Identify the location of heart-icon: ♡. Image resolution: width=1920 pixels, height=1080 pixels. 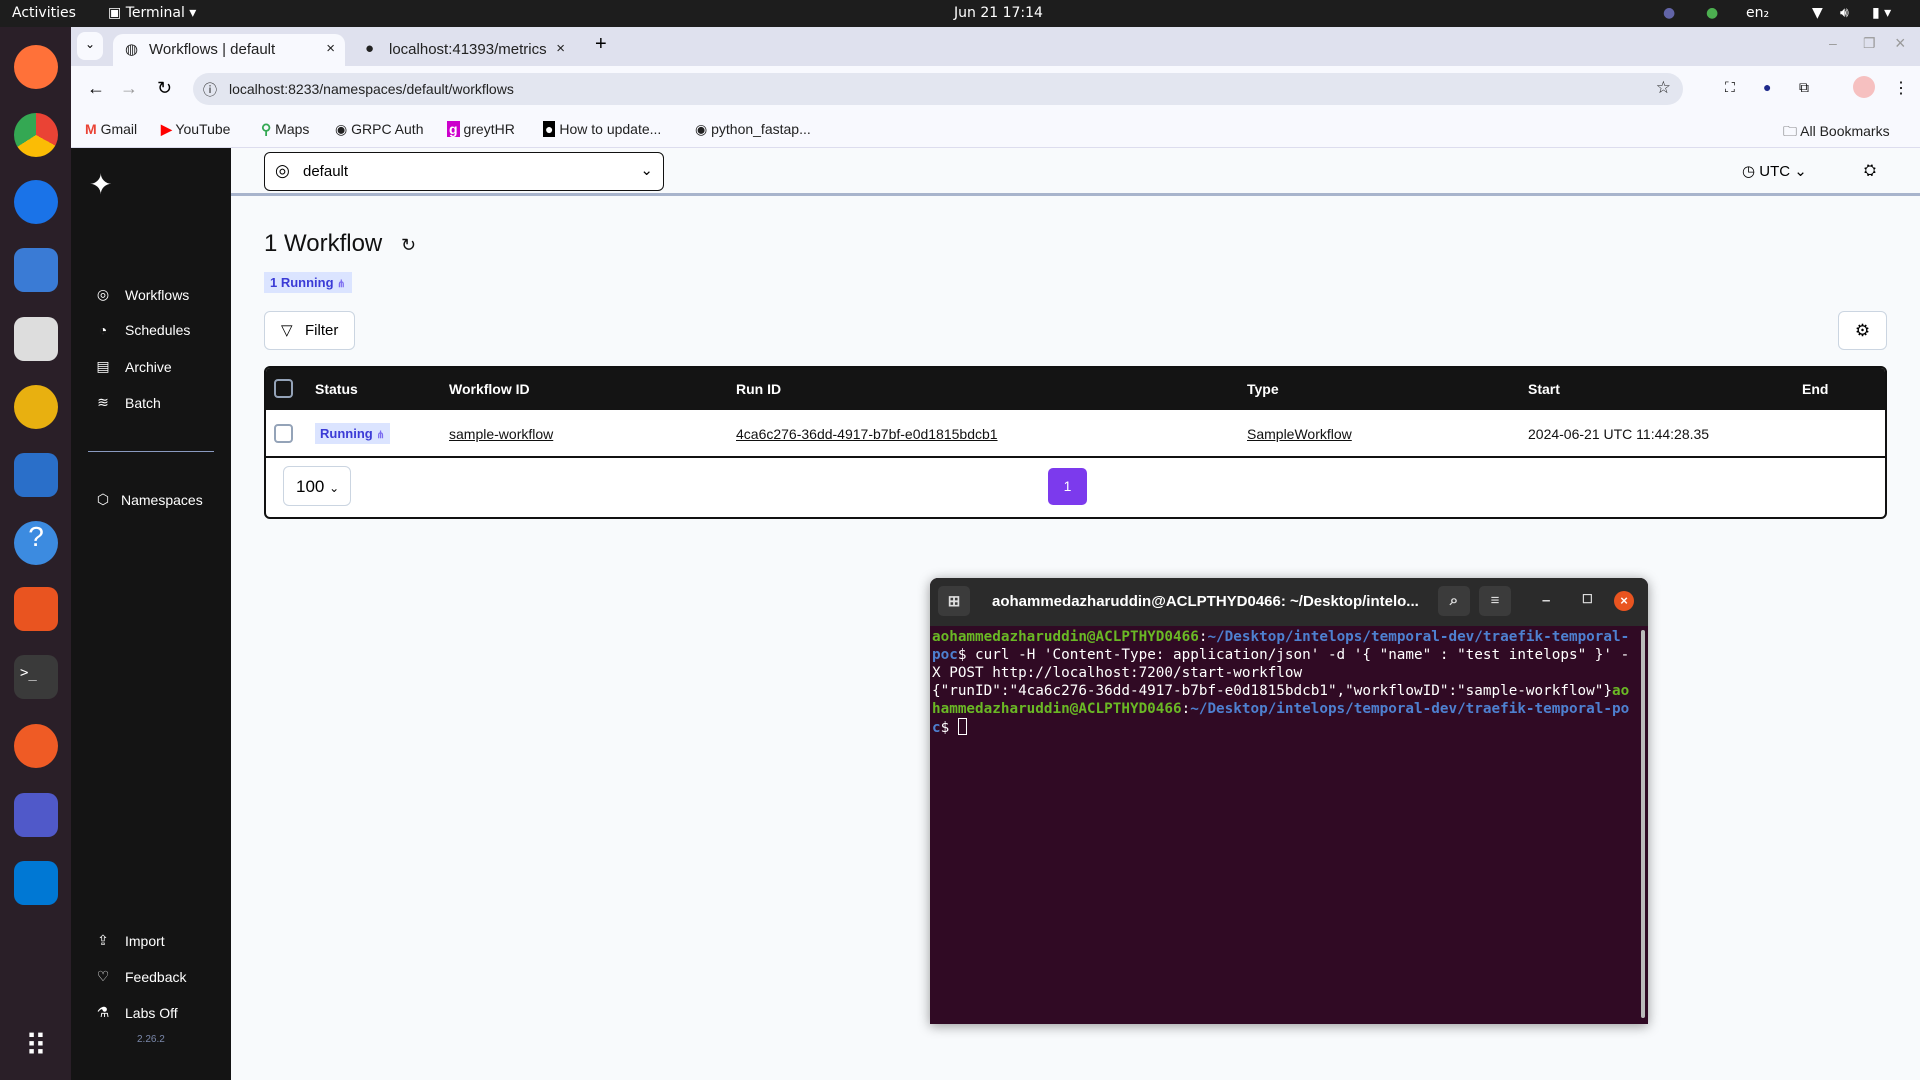
(103, 976).